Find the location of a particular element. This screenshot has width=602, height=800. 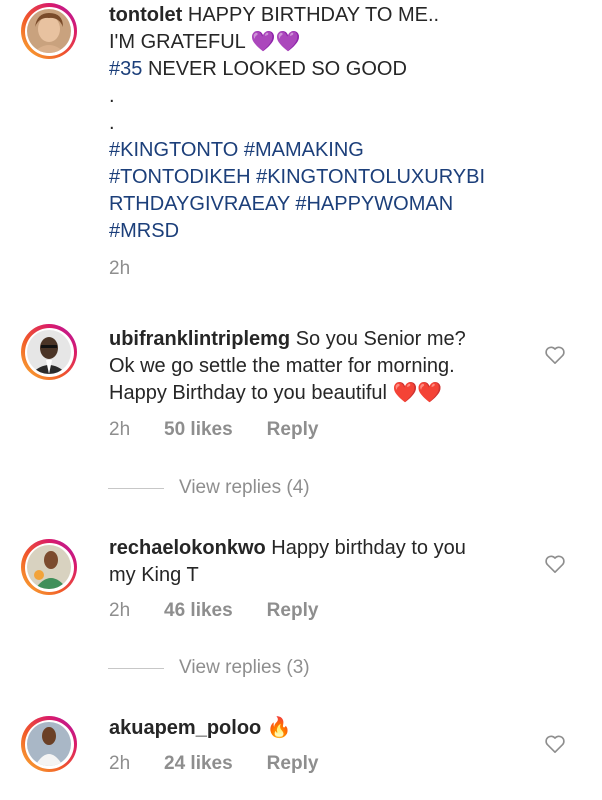

likes-count: 50 likes is located at coordinates (198, 430).